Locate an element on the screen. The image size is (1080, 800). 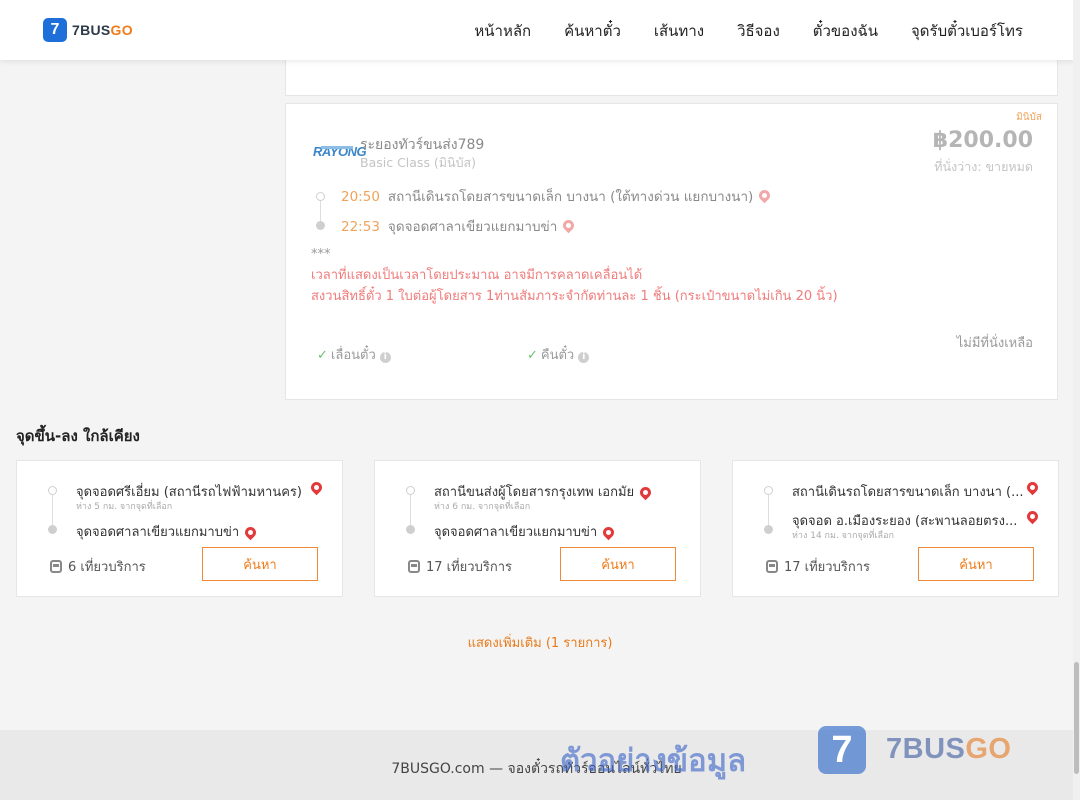
nearby-stops-title: จุดขึ้น-ลง ใกล้เคียง is located at coordinates (78, 436).